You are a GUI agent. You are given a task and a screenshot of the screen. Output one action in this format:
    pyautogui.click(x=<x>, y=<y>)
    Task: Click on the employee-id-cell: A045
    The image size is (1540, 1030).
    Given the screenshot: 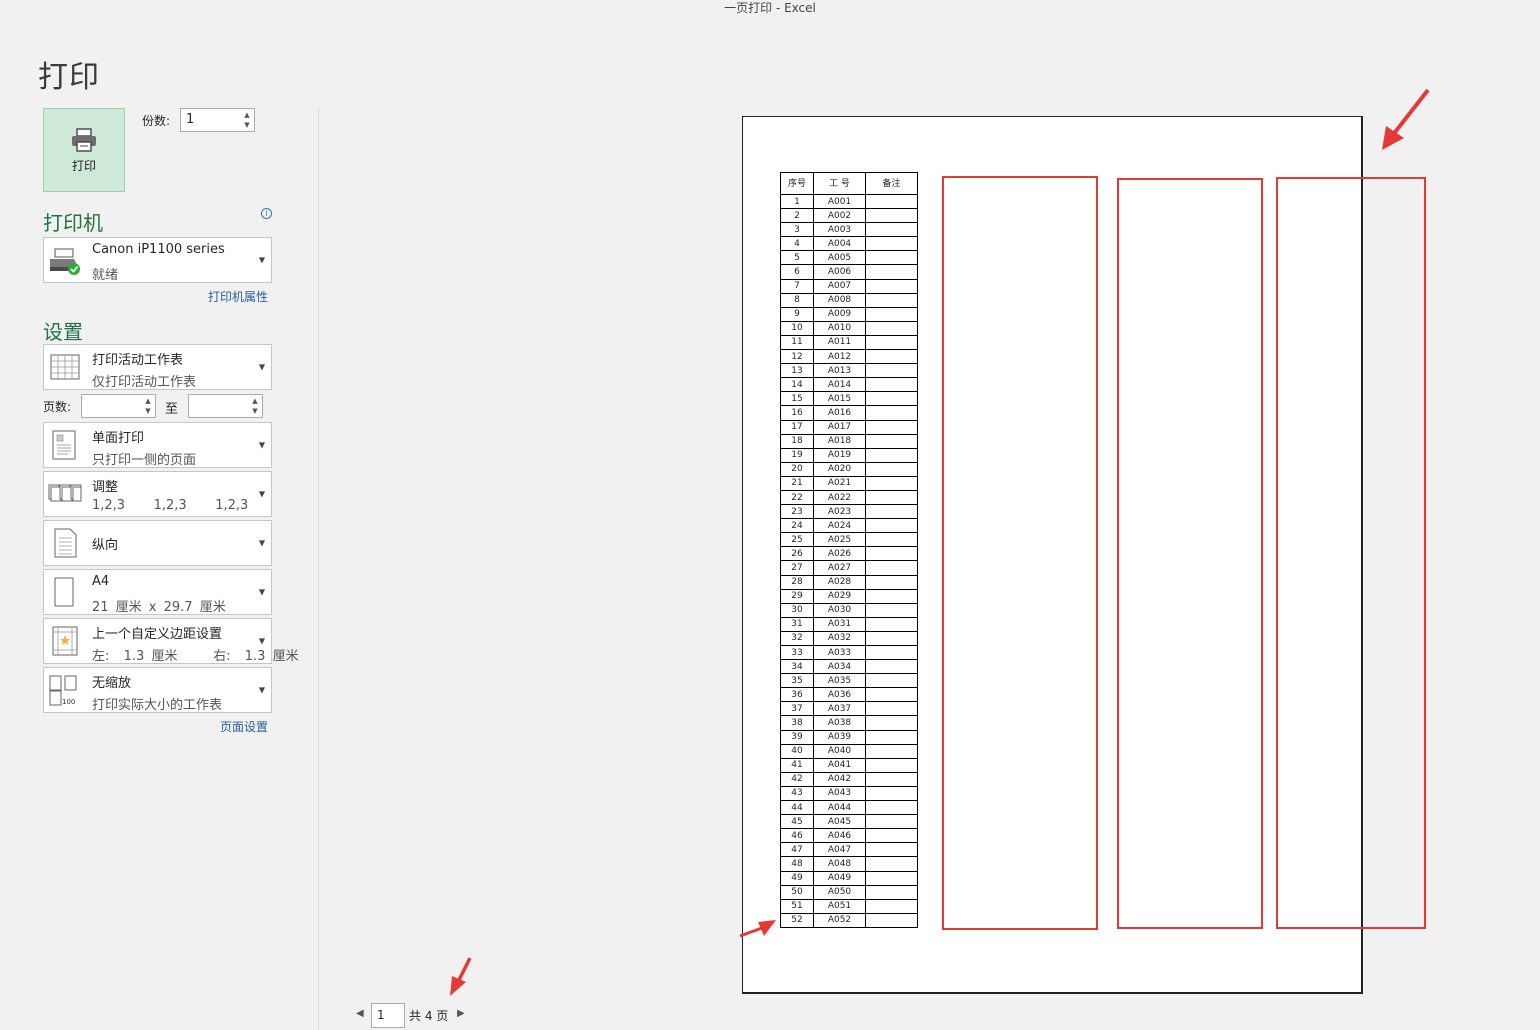 What is the action you would take?
    pyautogui.click(x=839, y=822)
    